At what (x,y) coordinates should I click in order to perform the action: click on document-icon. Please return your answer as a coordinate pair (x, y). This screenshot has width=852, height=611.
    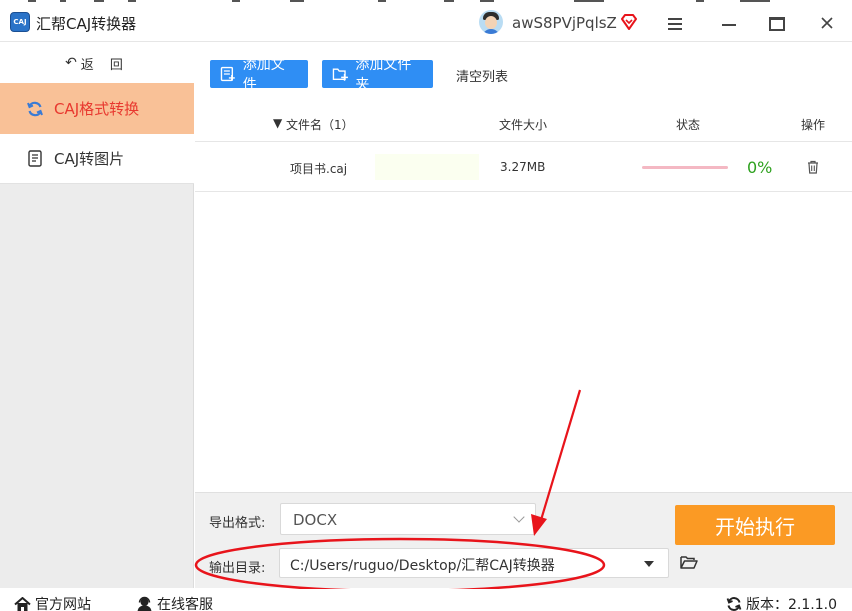
    Looking at the image, I should click on (35, 158).